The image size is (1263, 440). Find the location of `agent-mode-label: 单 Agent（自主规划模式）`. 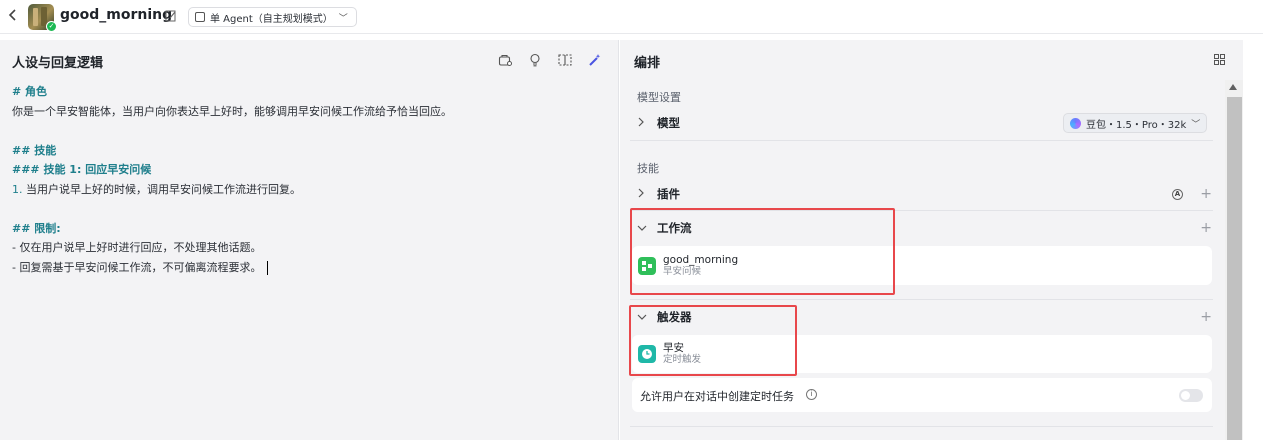

agent-mode-label: 单 Agent（自主规划模式） is located at coordinates (271, 19).